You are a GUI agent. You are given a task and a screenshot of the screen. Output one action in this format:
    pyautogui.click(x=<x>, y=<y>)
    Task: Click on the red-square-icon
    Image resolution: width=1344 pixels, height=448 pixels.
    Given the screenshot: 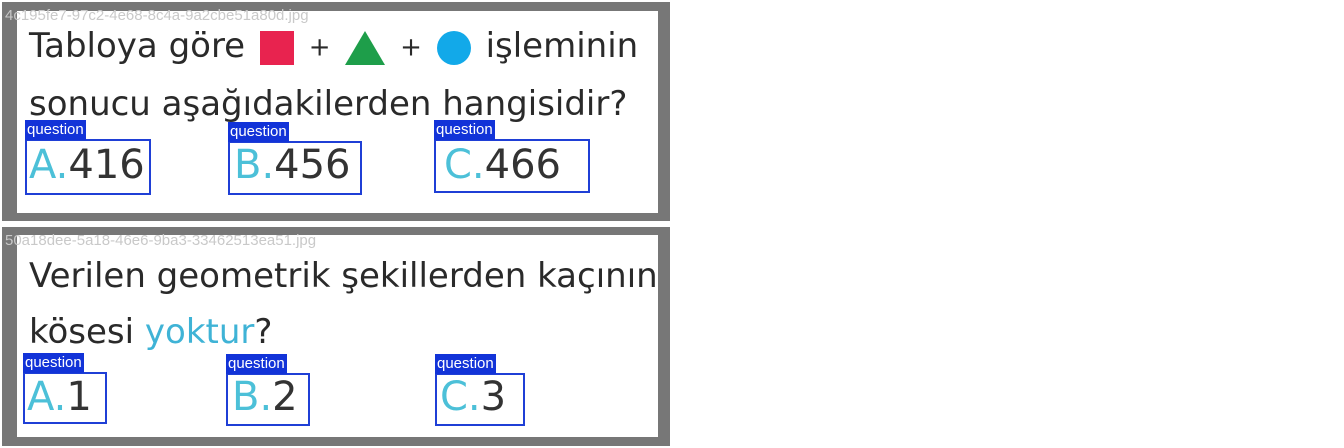 What is the action you would take?
    pyautogui.click(x=276, y=47)
    